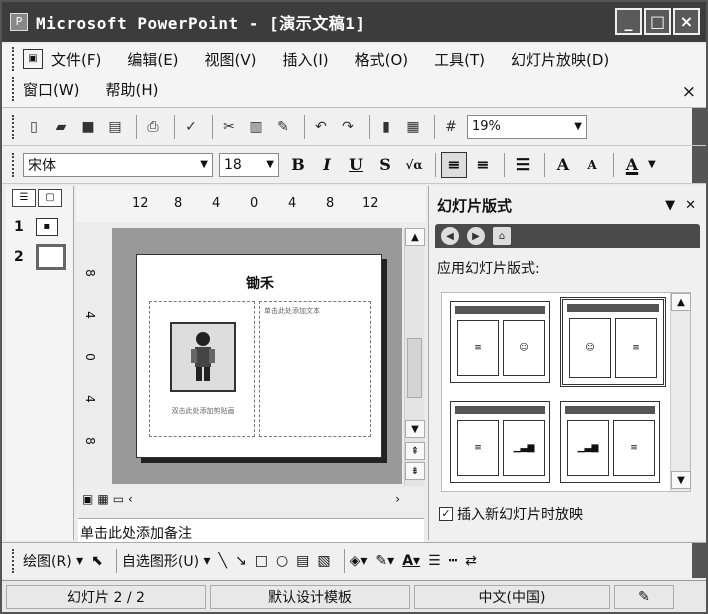 The image size is (708, 614). Describe the element at coordinates (251, 531) in the screenshot. I see `notes-pane: 单击此处添加备注` at that location.